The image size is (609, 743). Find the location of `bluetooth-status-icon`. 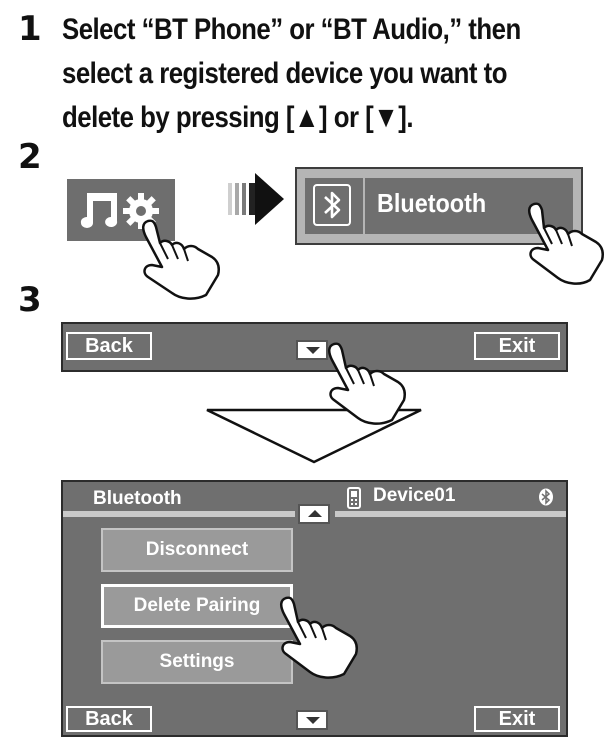

bluetooth-status-icon is located at coordinates (546, 497).